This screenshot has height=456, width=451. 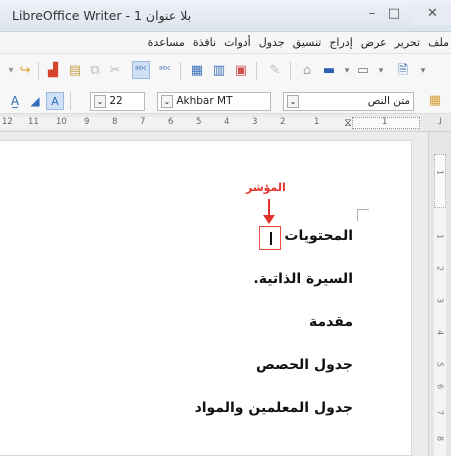 I want to click on menu-tools: أدوات, so click(x=237, y=42).